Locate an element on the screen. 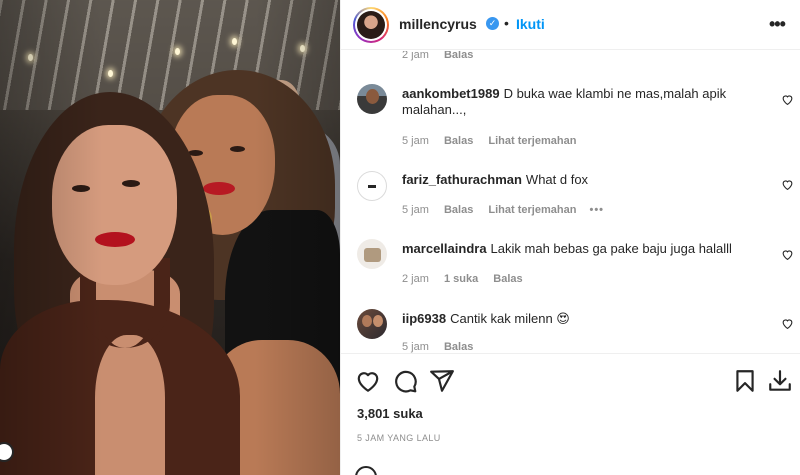 The image size is (800, 475). commenter-username: aankombet1989 is located at coordinates (451, 93).